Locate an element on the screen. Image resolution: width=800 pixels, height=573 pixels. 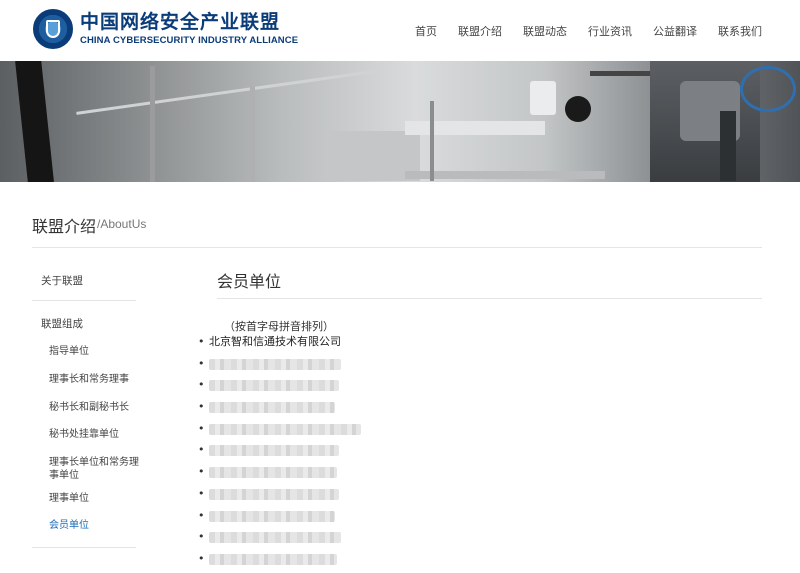
sidebar-divider-bottom is located at coordinates (84, 547).